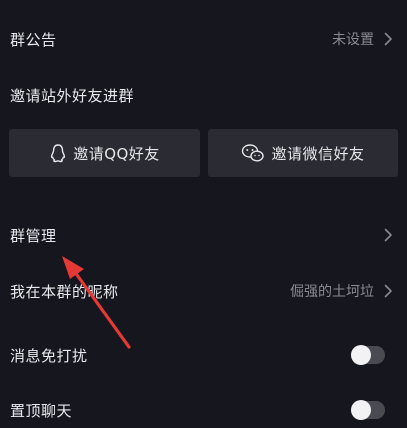 The width and height of the screenshot is (407, 428). What do you see at coordinates (203, 291) in the screenshot?
I see `nickname-row: 我在本群的昵称 倔强的土坷垃` at bounding box center [203, 291].